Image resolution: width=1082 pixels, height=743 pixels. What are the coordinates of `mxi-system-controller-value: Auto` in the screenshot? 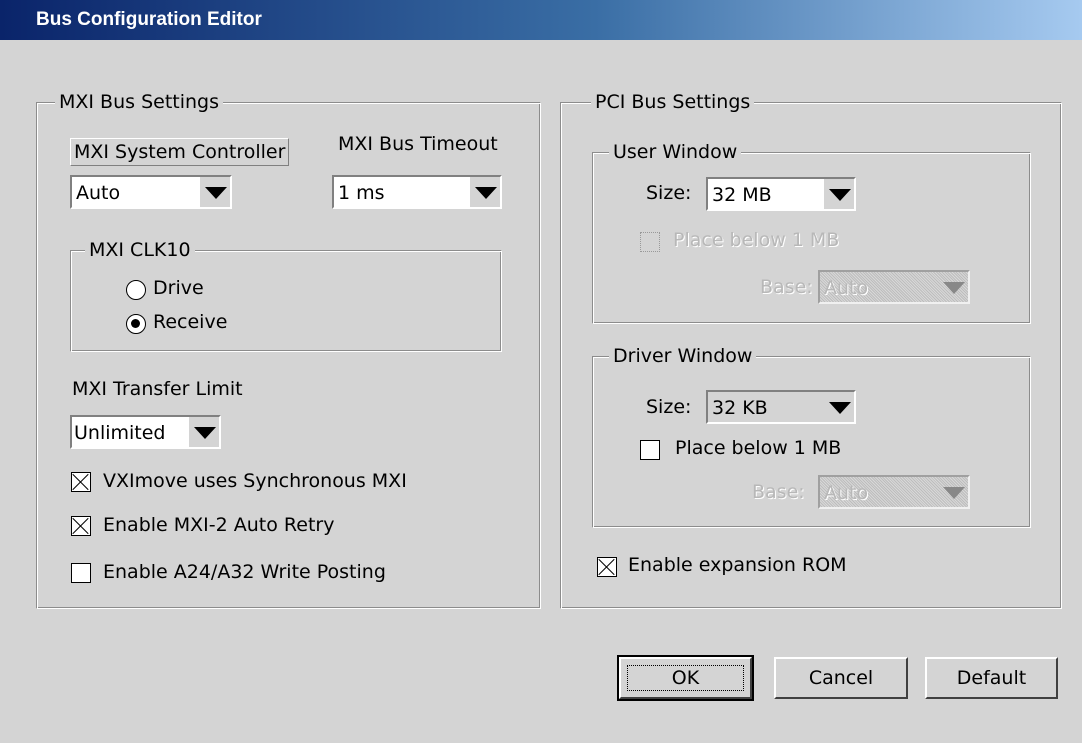 It's located at (98, 193).